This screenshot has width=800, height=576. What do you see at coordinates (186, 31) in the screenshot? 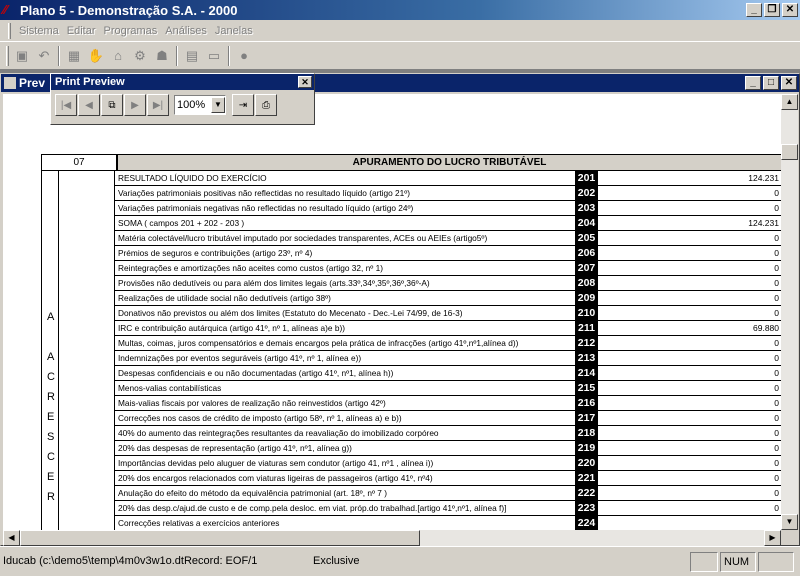
I see `menu-analises: Análises` at bounding box center [186, 31].